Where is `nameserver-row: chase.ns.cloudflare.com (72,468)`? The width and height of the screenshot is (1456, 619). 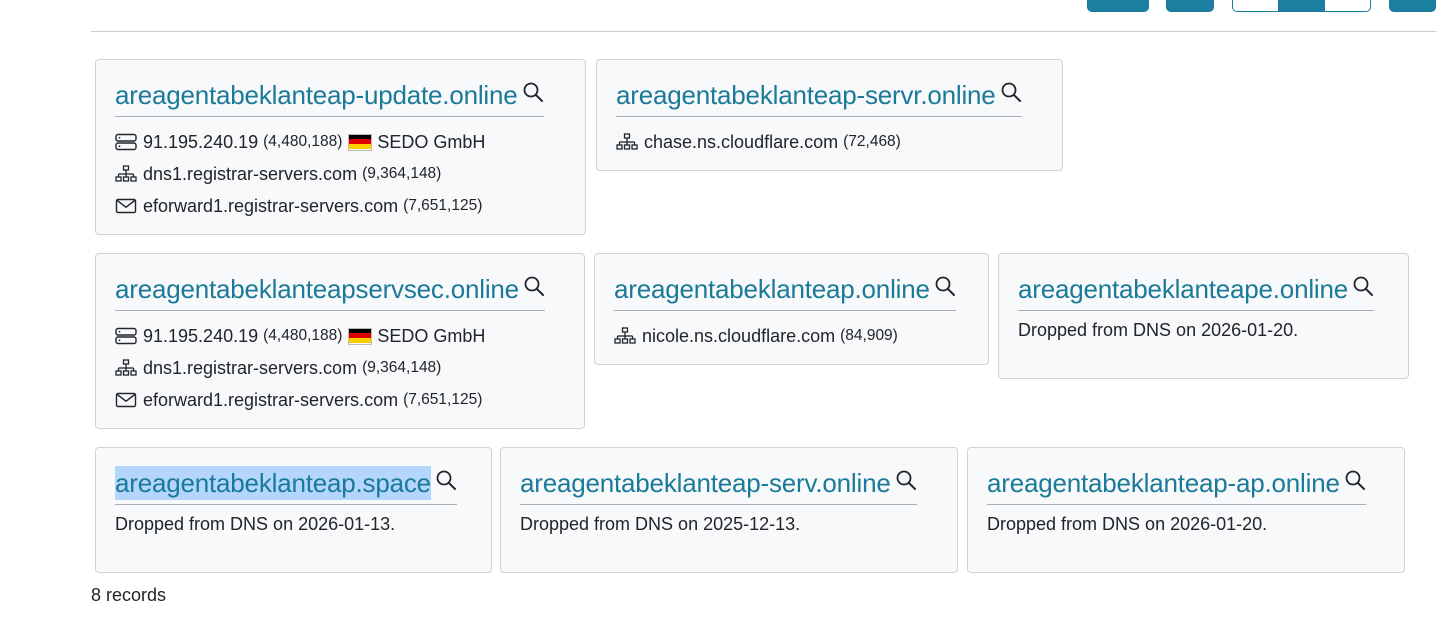 nameserver-row: chase.ns.cloudflare.com (72,468) is located at coordinates (839, 142).